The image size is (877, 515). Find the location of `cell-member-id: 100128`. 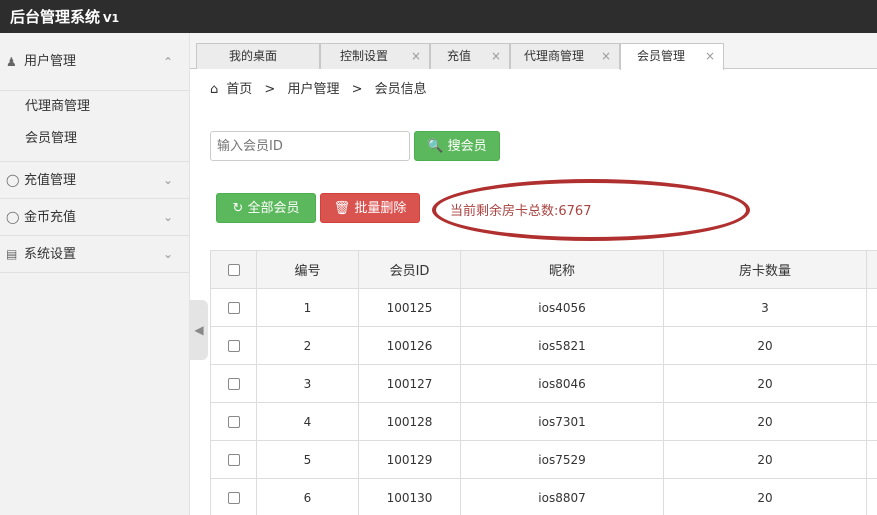

cell-member-id: 100128 is located at coordinates (409, 421).